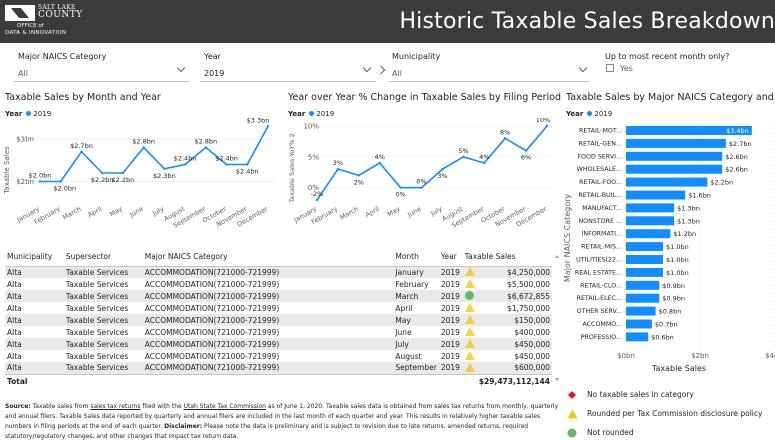 The image size is (775, 441). What do you see at coordinates (103, 257) in the screenshot?
I see `col-supersector: Supersector` at bounding box center [103, 257].